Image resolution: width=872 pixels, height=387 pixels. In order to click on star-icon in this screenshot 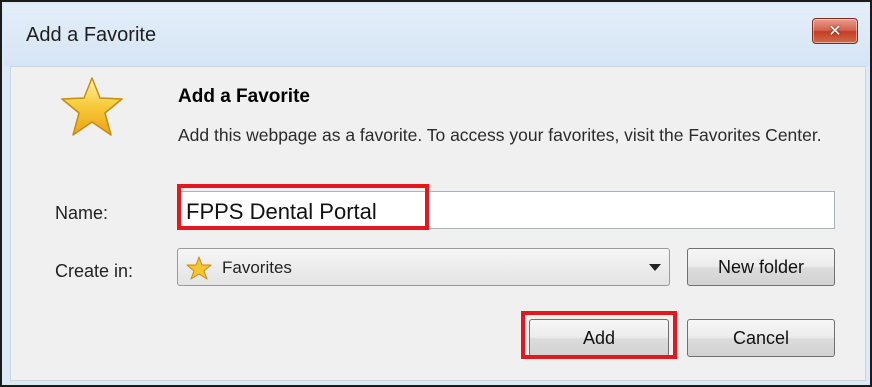, I will do `click(92, 106)`.